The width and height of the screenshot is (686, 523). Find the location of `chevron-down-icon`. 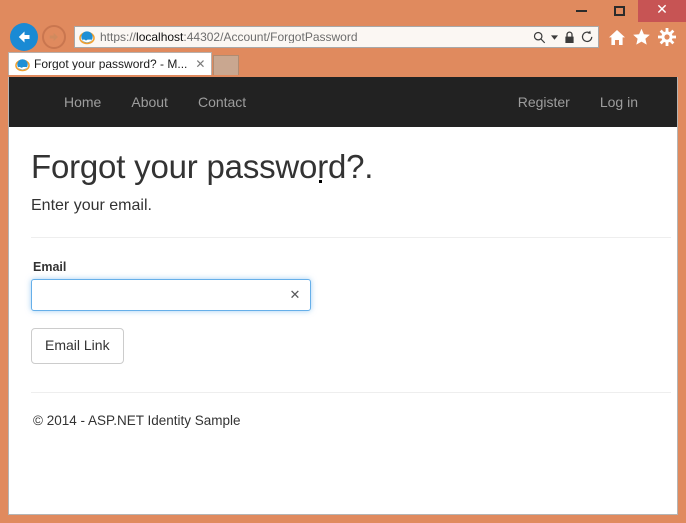

chevron-down-icon is located at coordinates (554, 37).